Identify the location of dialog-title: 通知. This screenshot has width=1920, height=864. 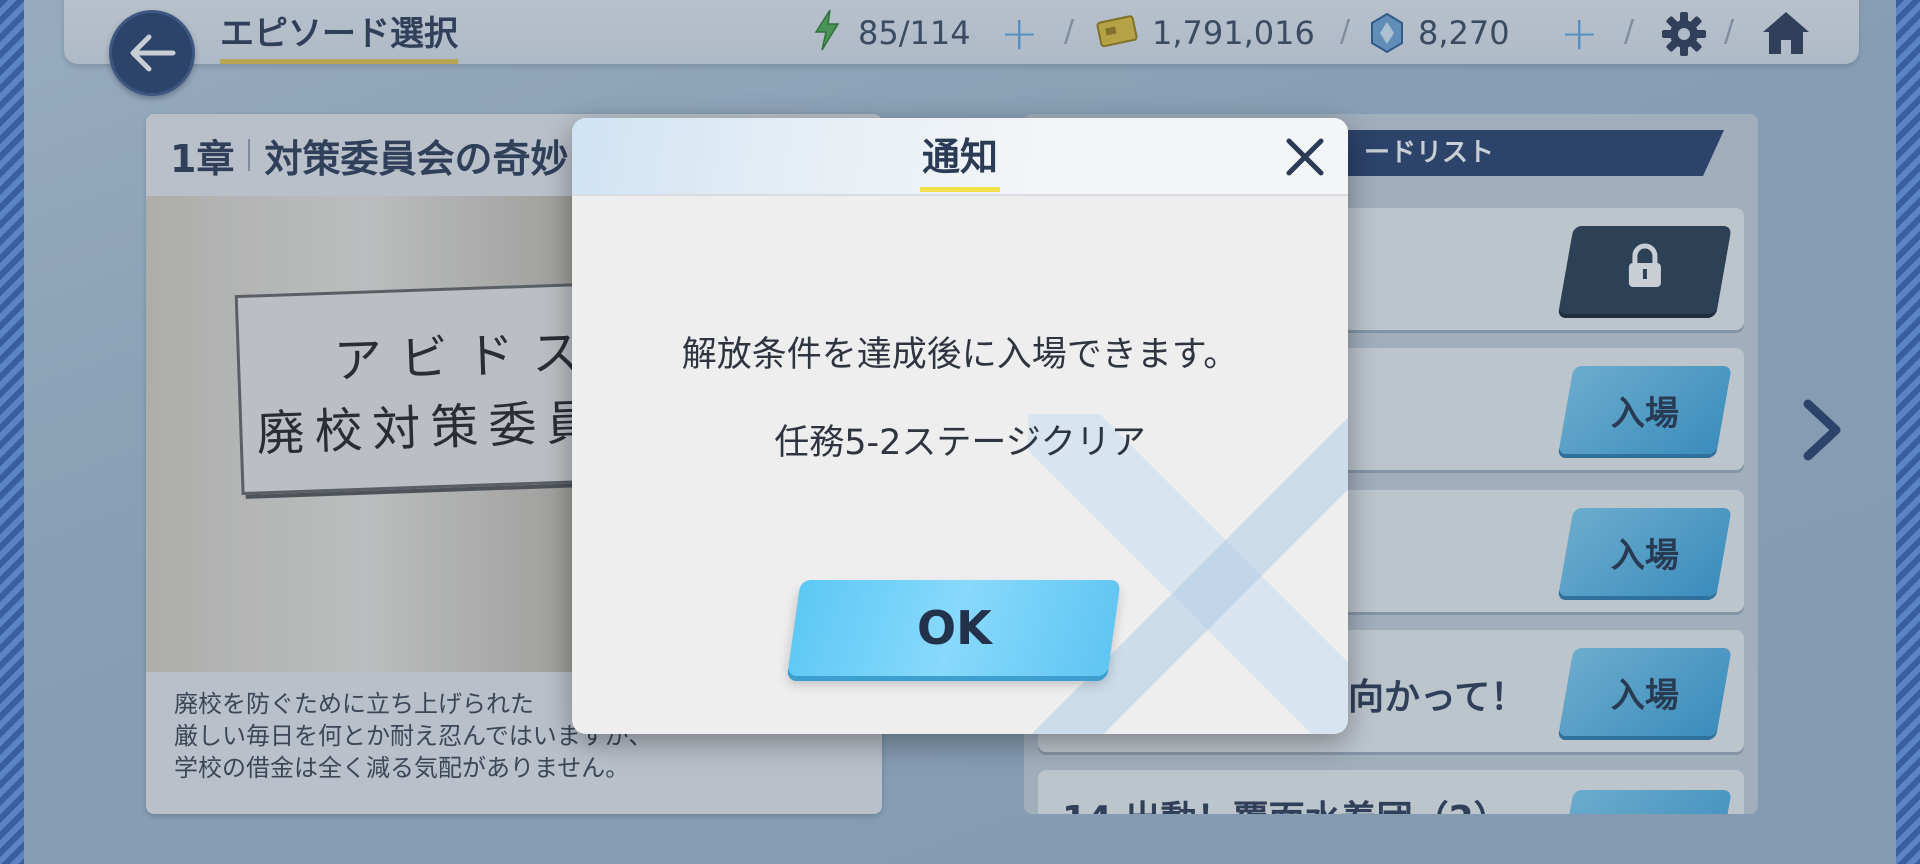
(959, 159).